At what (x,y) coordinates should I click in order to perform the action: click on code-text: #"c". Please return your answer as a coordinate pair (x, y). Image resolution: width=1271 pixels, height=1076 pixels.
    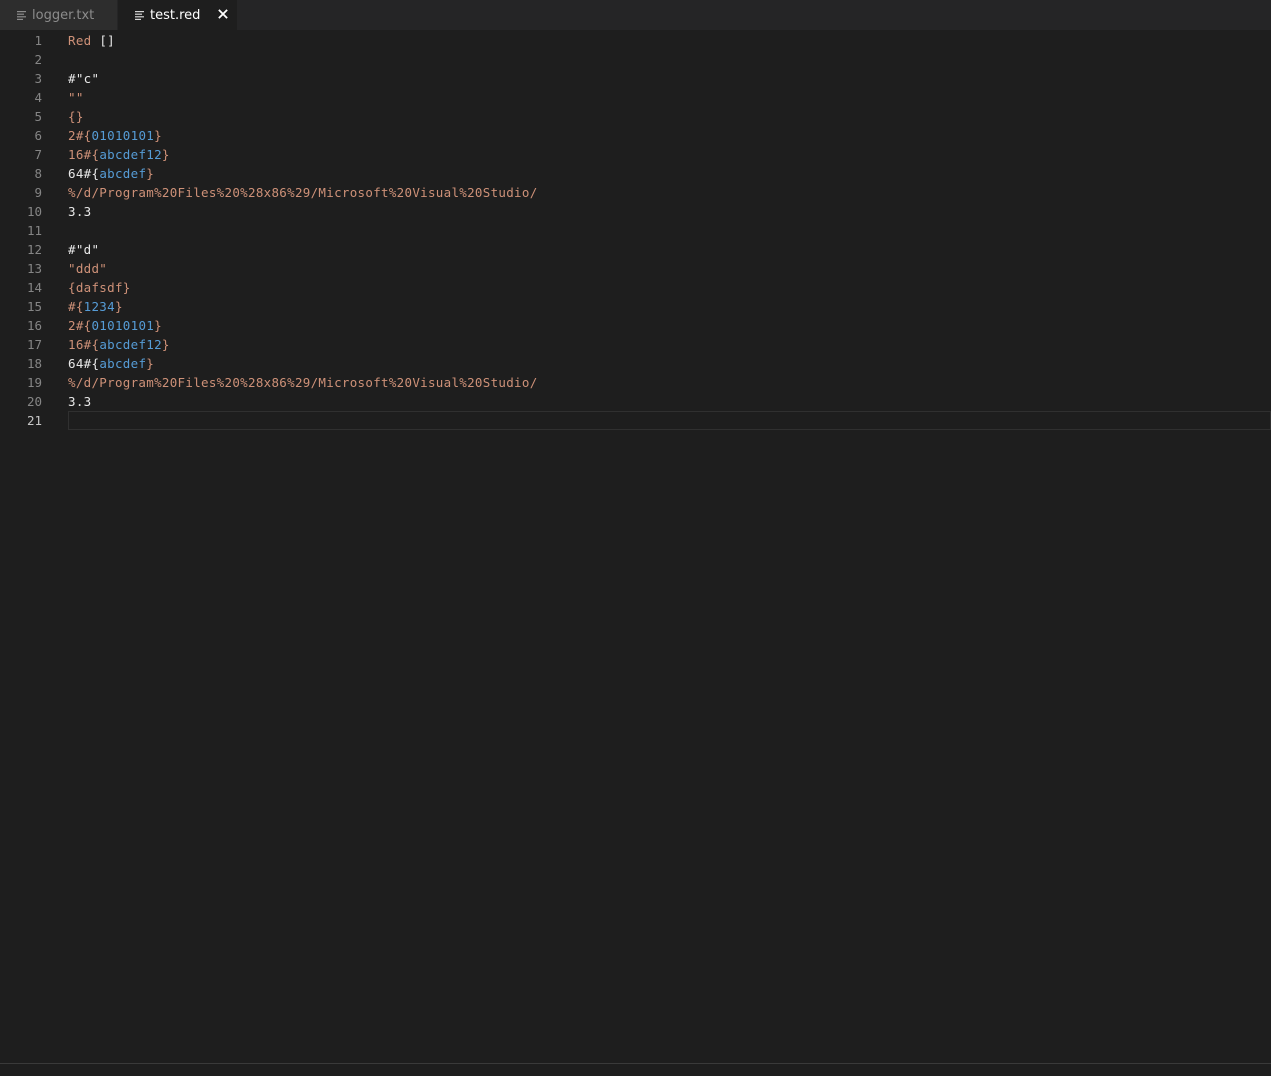
    Looking at the image, I should click on (83, 78).